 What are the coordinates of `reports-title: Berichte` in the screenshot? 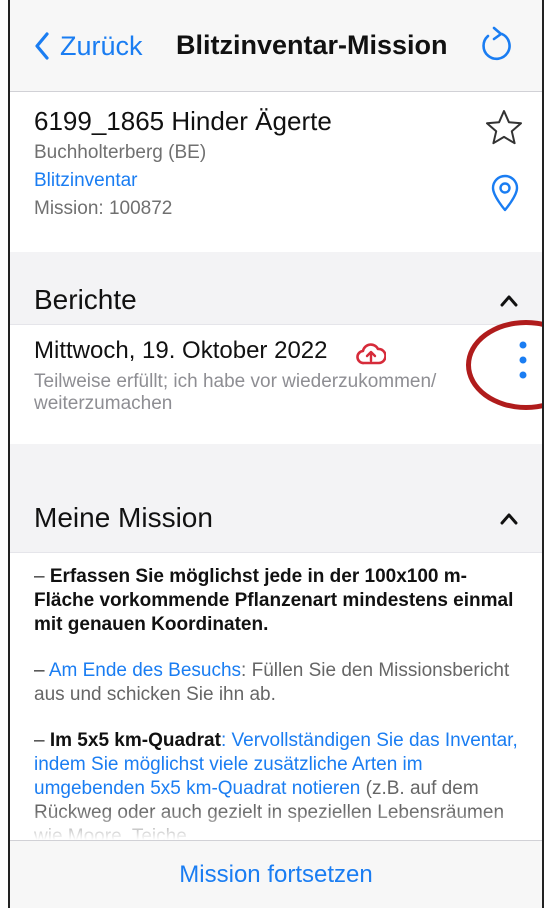 It's located at (85, 299).